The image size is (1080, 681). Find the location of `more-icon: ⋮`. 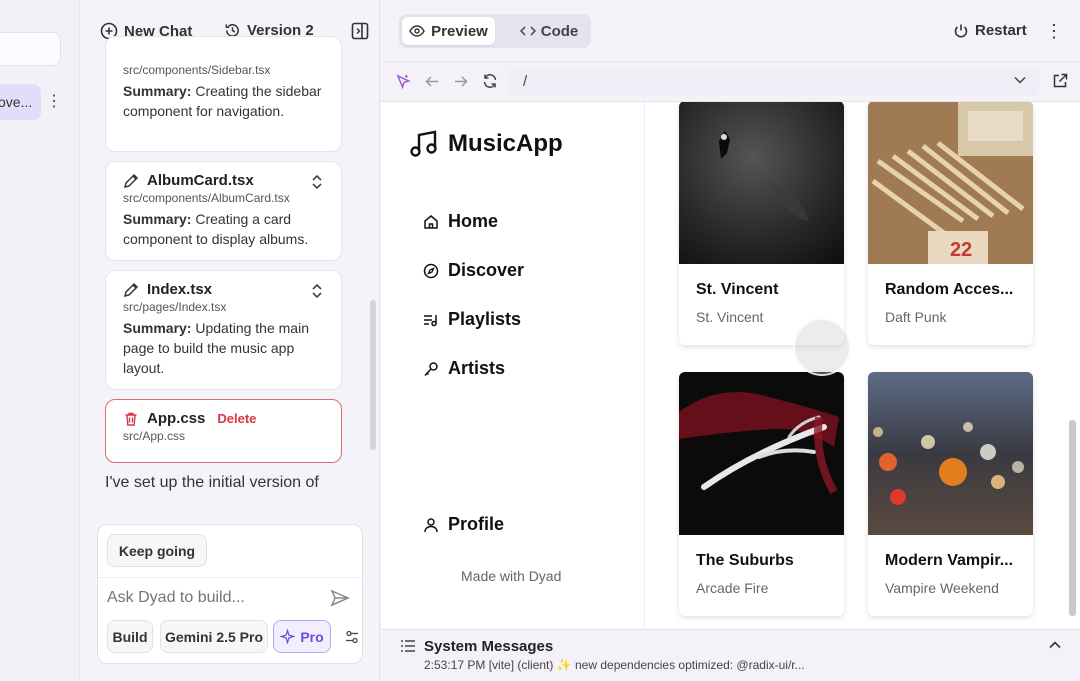

more-icon: ⋮ is located at coordinates (54, 102).